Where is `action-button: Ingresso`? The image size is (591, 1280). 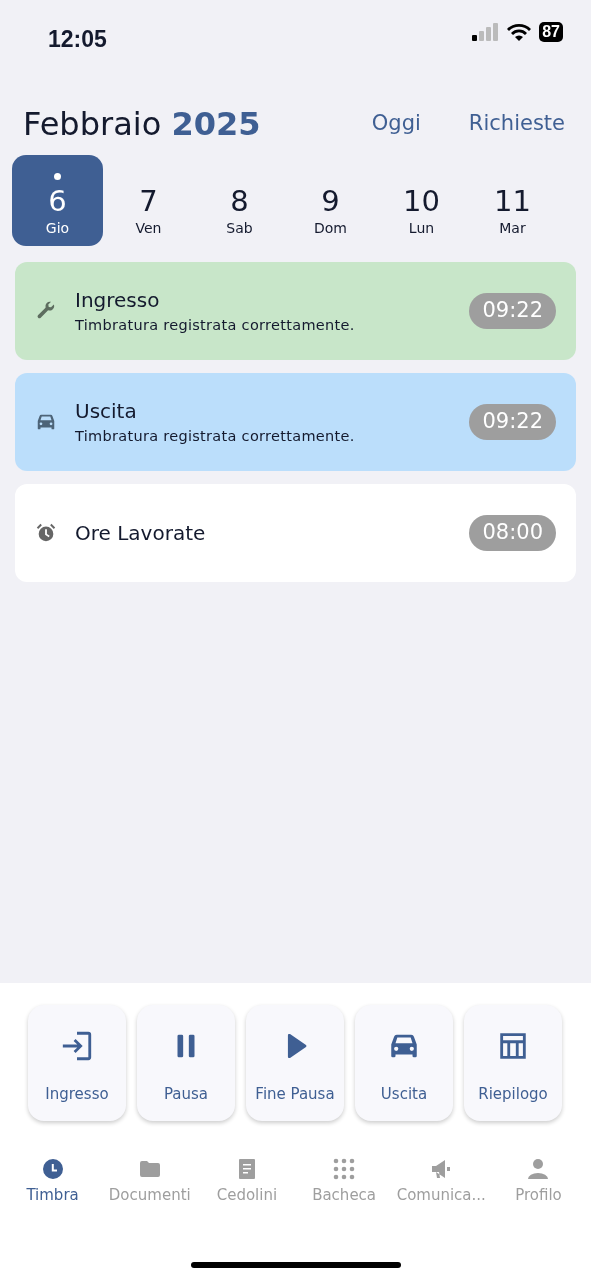
action-button: Ingresso is located at coordinates (77, 1063).